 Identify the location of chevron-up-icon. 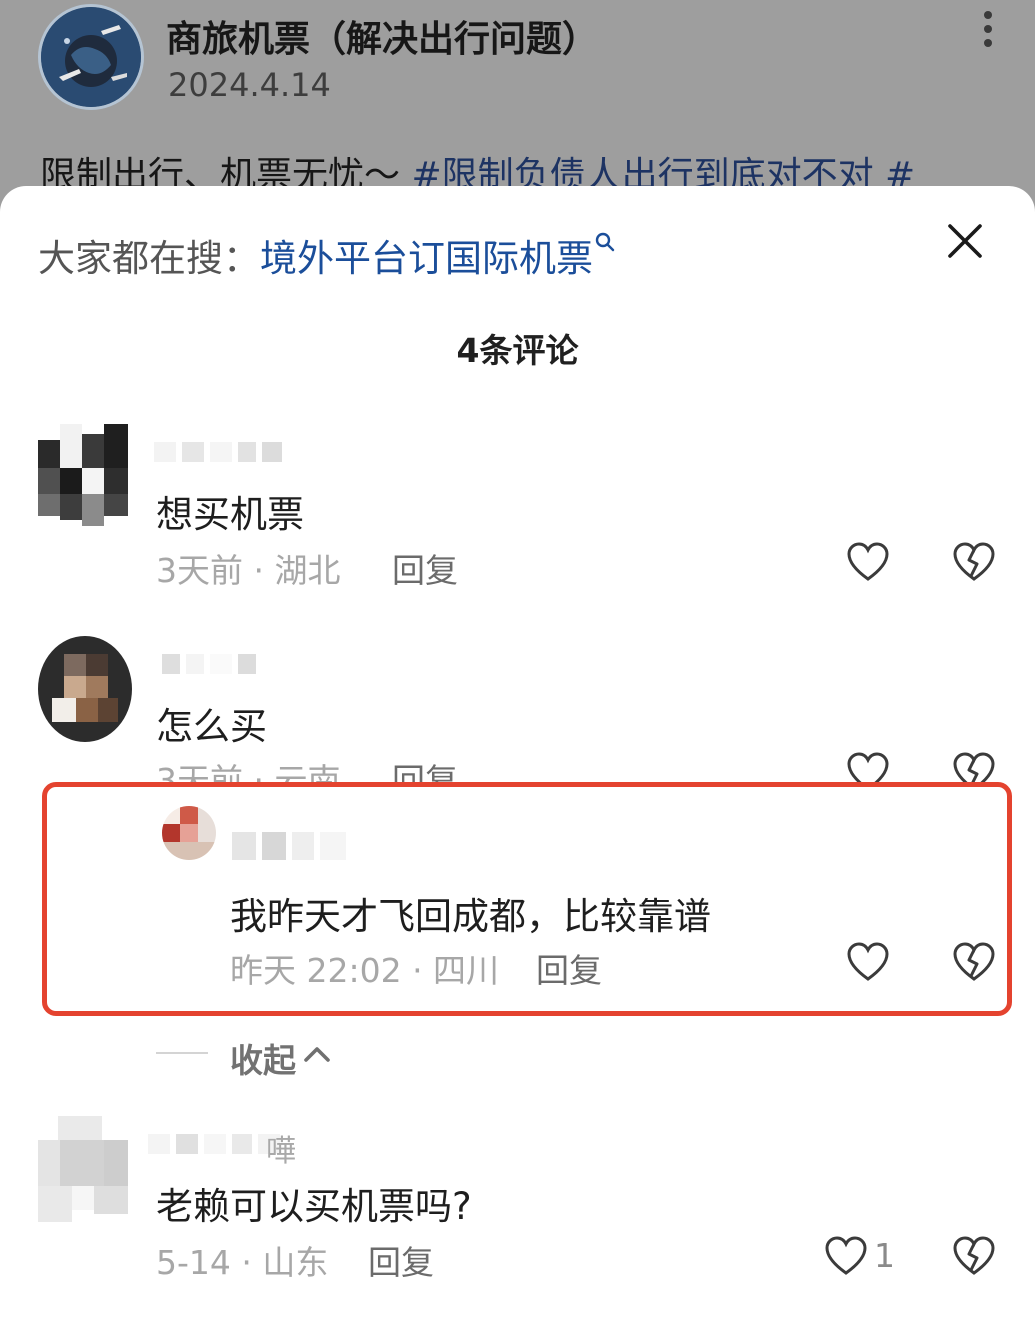
(317, 1055).